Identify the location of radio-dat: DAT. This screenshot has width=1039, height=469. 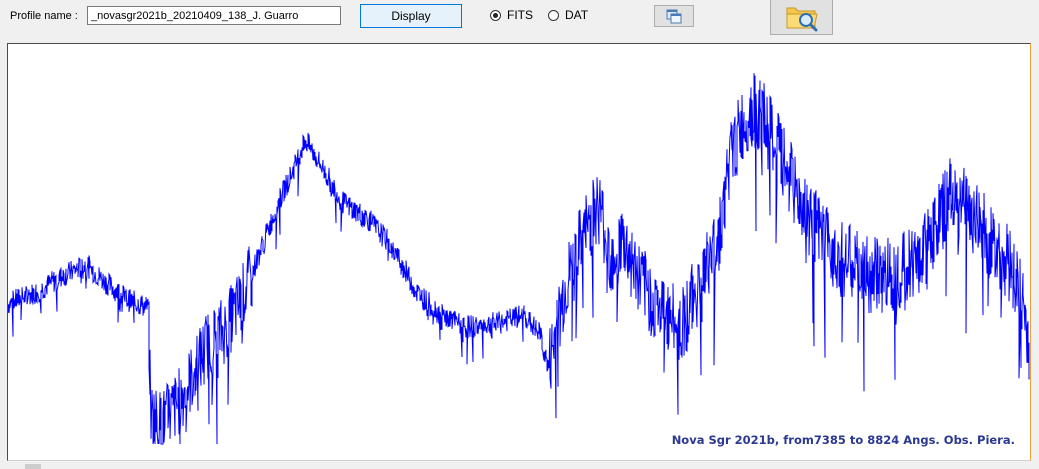
(568, 15).